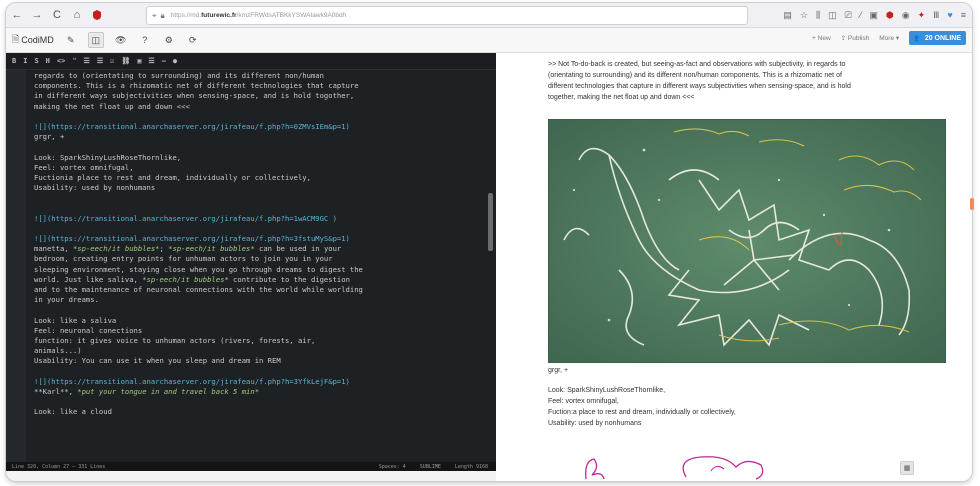 The width and height of the screenshot is (980, 486). What do you see at coordinates (942, 38) in the screenshot?
I see `online-count: 20 ONLINE` at bounding box center [942, 38].